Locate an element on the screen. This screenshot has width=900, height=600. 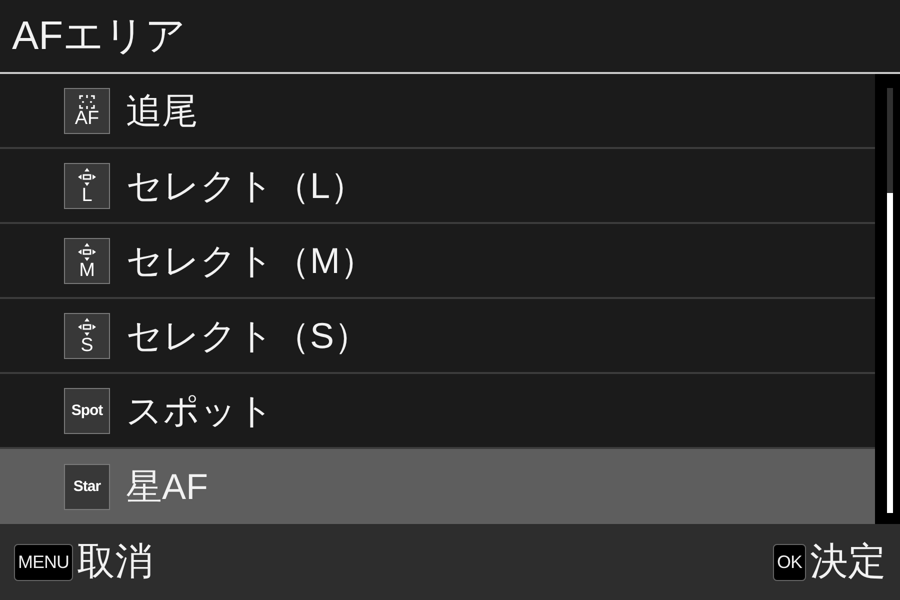
option-label: セレクト（L） is located at coordinates (246, 186).